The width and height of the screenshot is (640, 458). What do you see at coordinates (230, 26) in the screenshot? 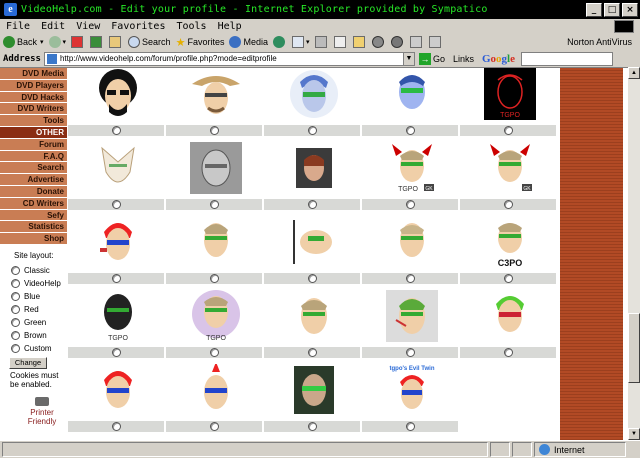
I see `menu-help: Help` at bounding box center [230, 26].